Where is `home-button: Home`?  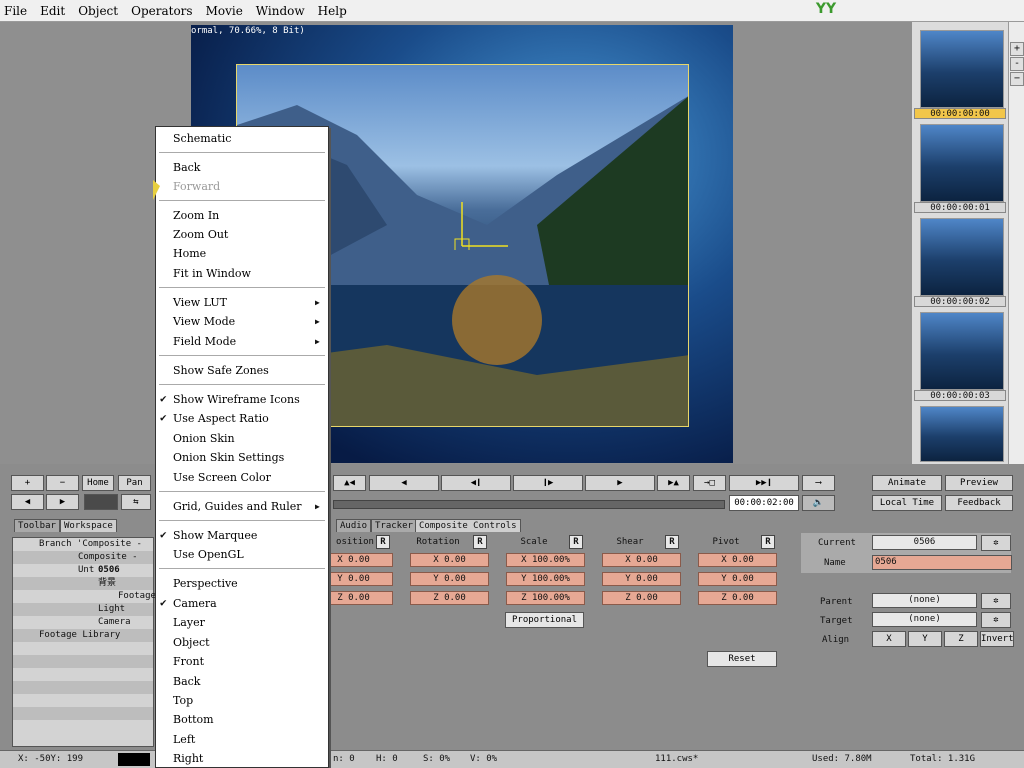
home-button: Home is located at coordinates (98, 483).